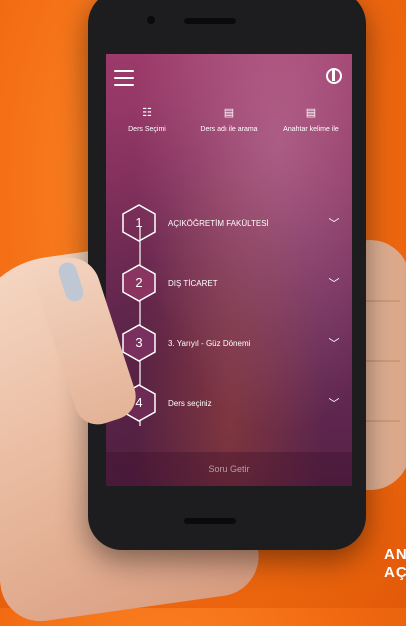 The image size is (406, 626). I want to click on step-semester-select: 3 3. Yarıyıl - Güz Dönemi ﹀, so click(233, 343).